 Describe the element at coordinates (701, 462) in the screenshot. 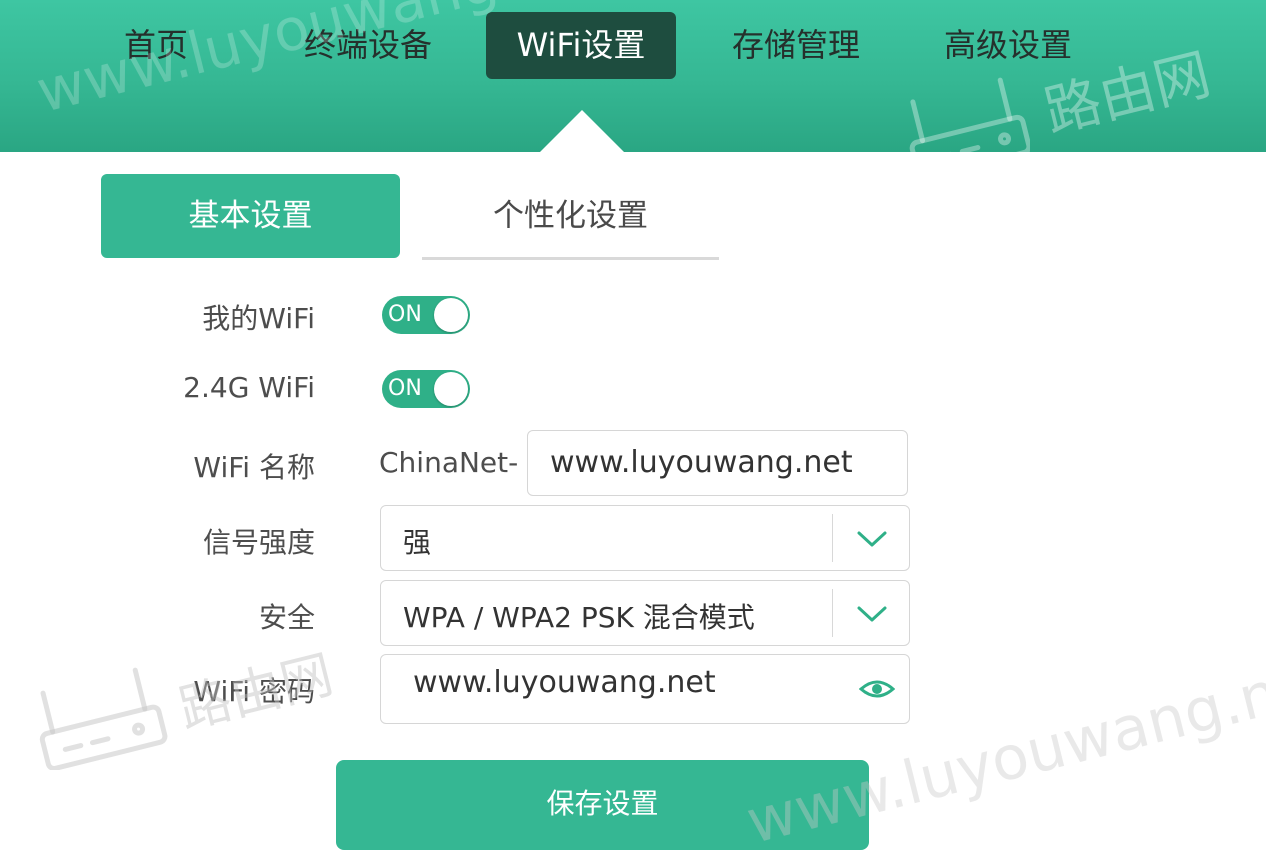

I see `wifi-name-value: www.luyouwang.net` at that location.